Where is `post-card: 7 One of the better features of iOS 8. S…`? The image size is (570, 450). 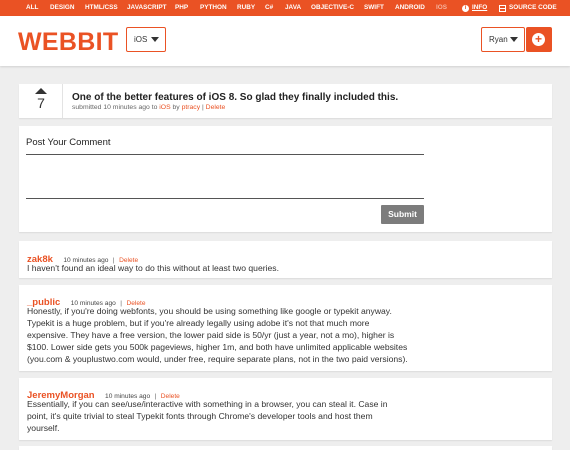
post-card: 7 One of the better features of iOS 8. S… is located at coordinates (285, 101).